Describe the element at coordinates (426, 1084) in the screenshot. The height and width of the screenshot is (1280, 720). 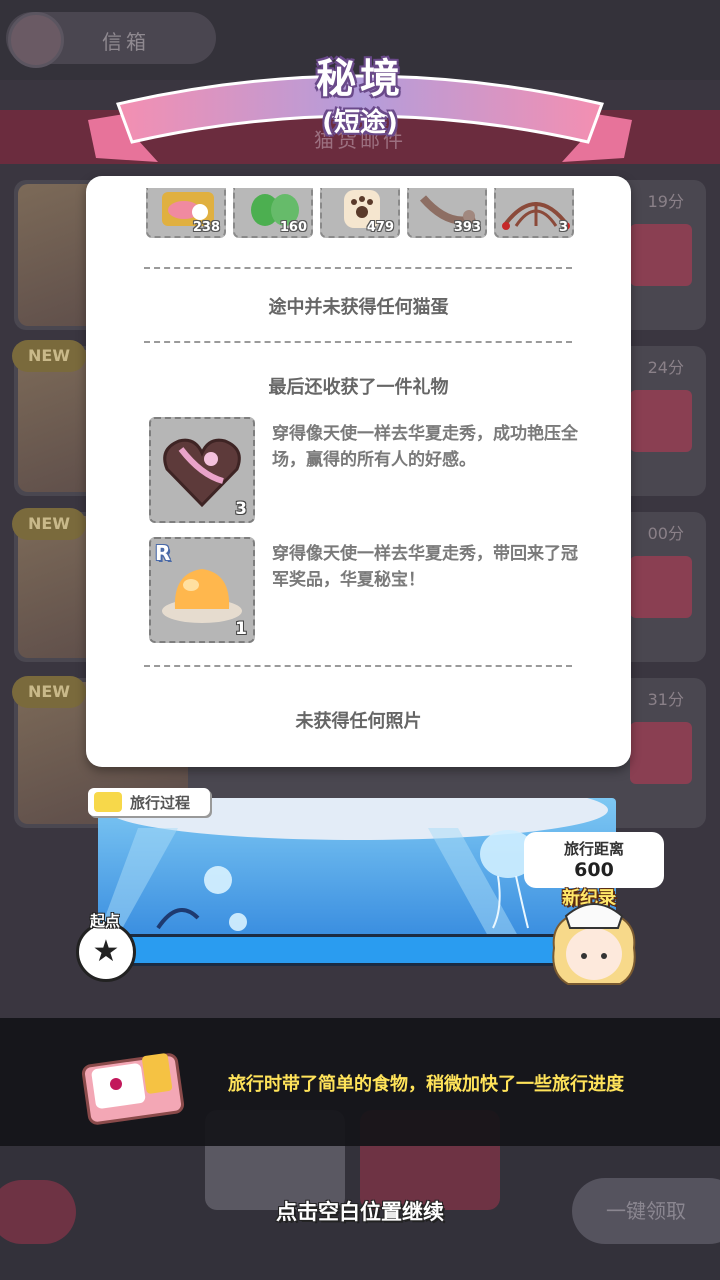
I see `message-text: 旅行时带了简单的食物，稍微加快了一些旅行进度` at that location.